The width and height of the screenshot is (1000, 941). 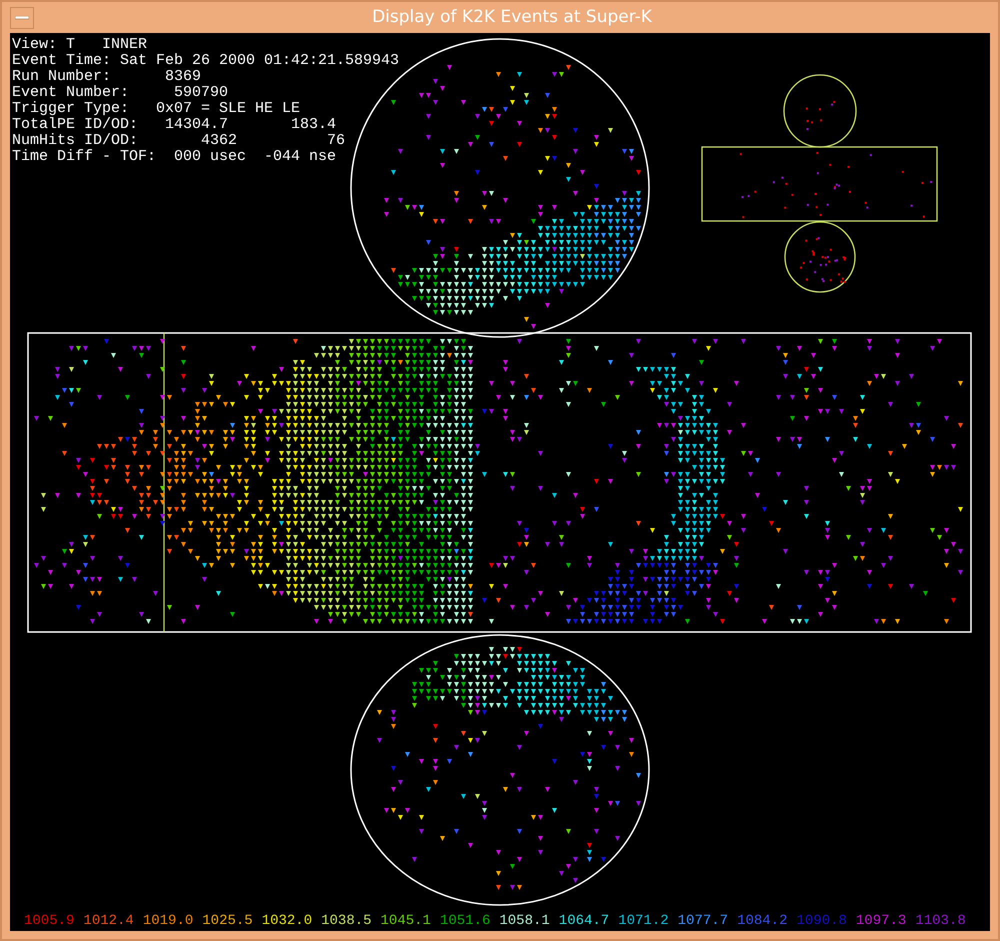 What do you see at coordinates (821, 921) in the screenshot?
I see `time-scale-label: 1090.8` at bounding box center [821, 921].